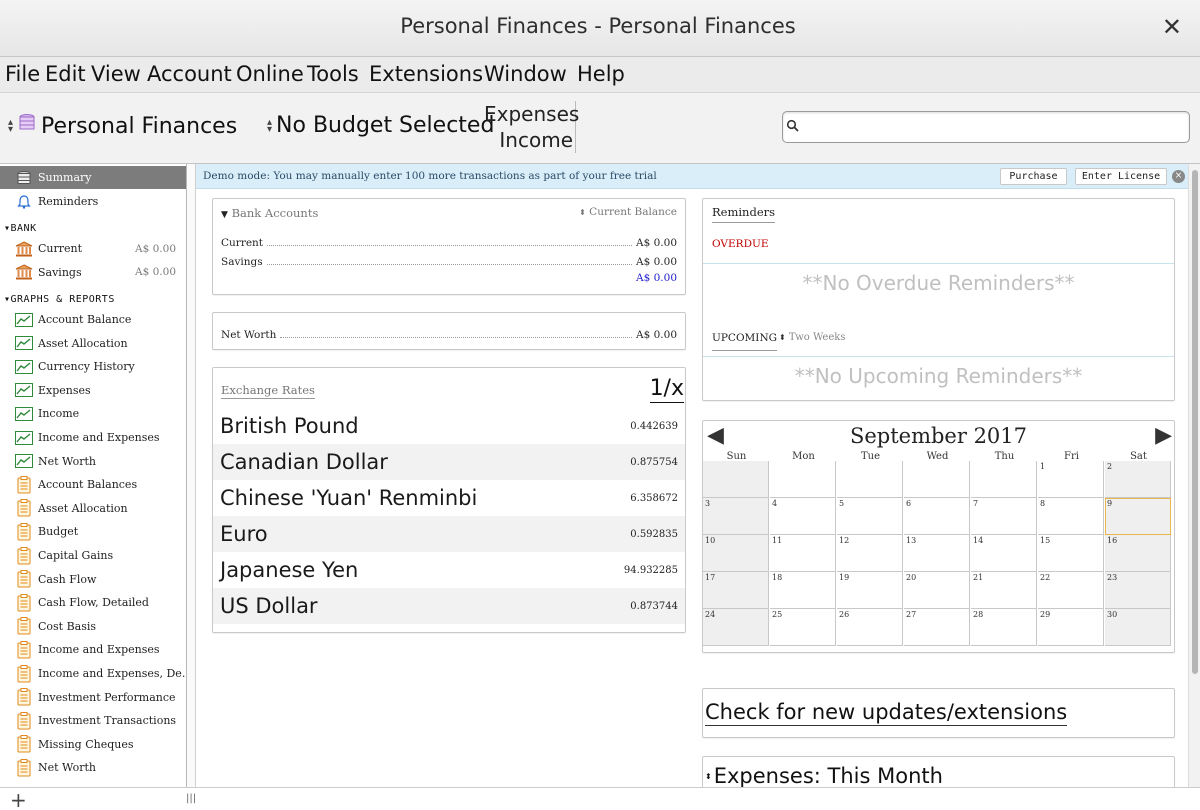  I want to click on sidebar-graph-item: Account Balance, so click(93, 319).